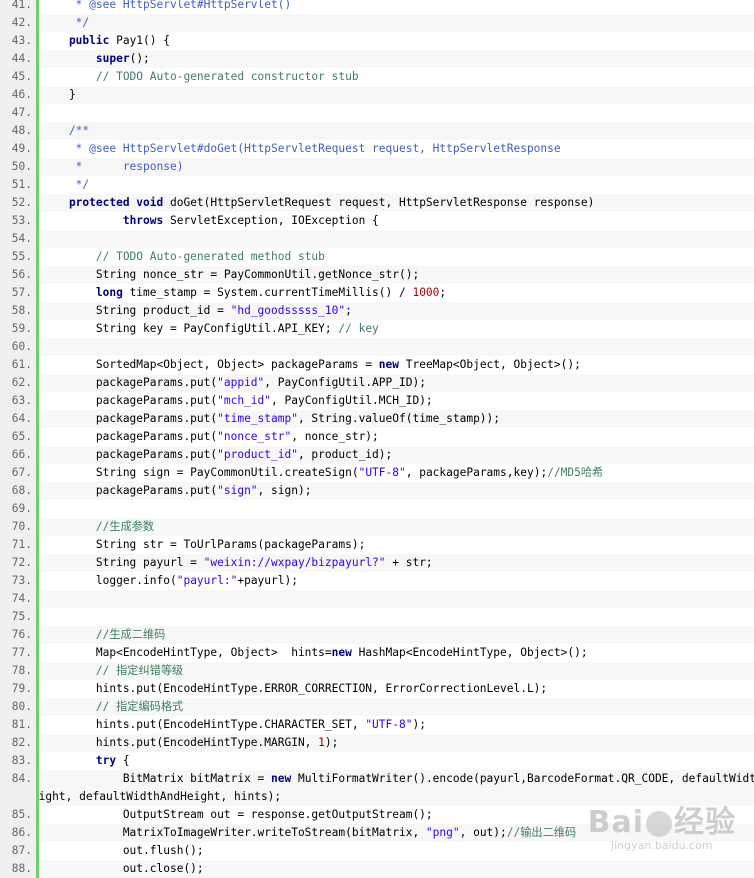  I want to click on code-text: public Pay1() {, so click(396, 41).